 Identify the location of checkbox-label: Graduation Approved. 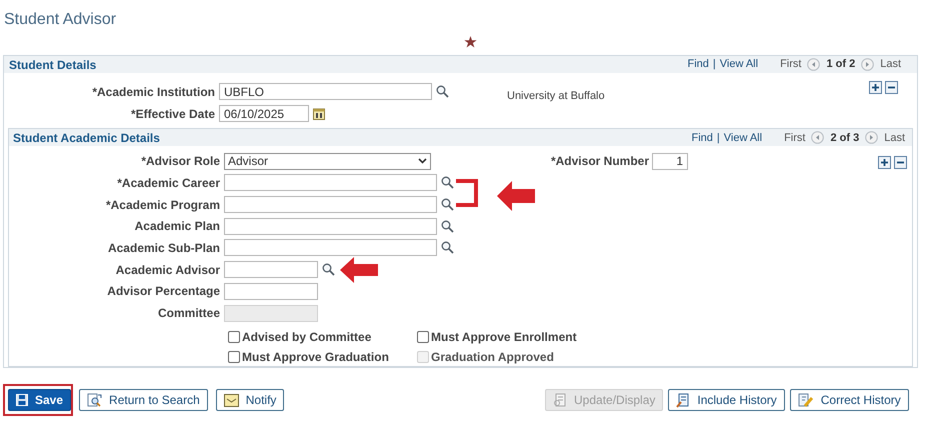
(492, 357).